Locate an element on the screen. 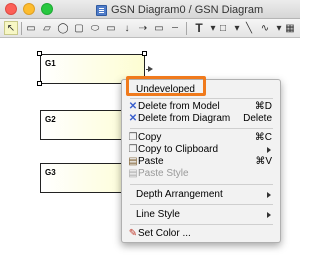 The height and width of the screenshot is (255, 320). module-shape-icon: ▭ is located at coordinates (111, 28).